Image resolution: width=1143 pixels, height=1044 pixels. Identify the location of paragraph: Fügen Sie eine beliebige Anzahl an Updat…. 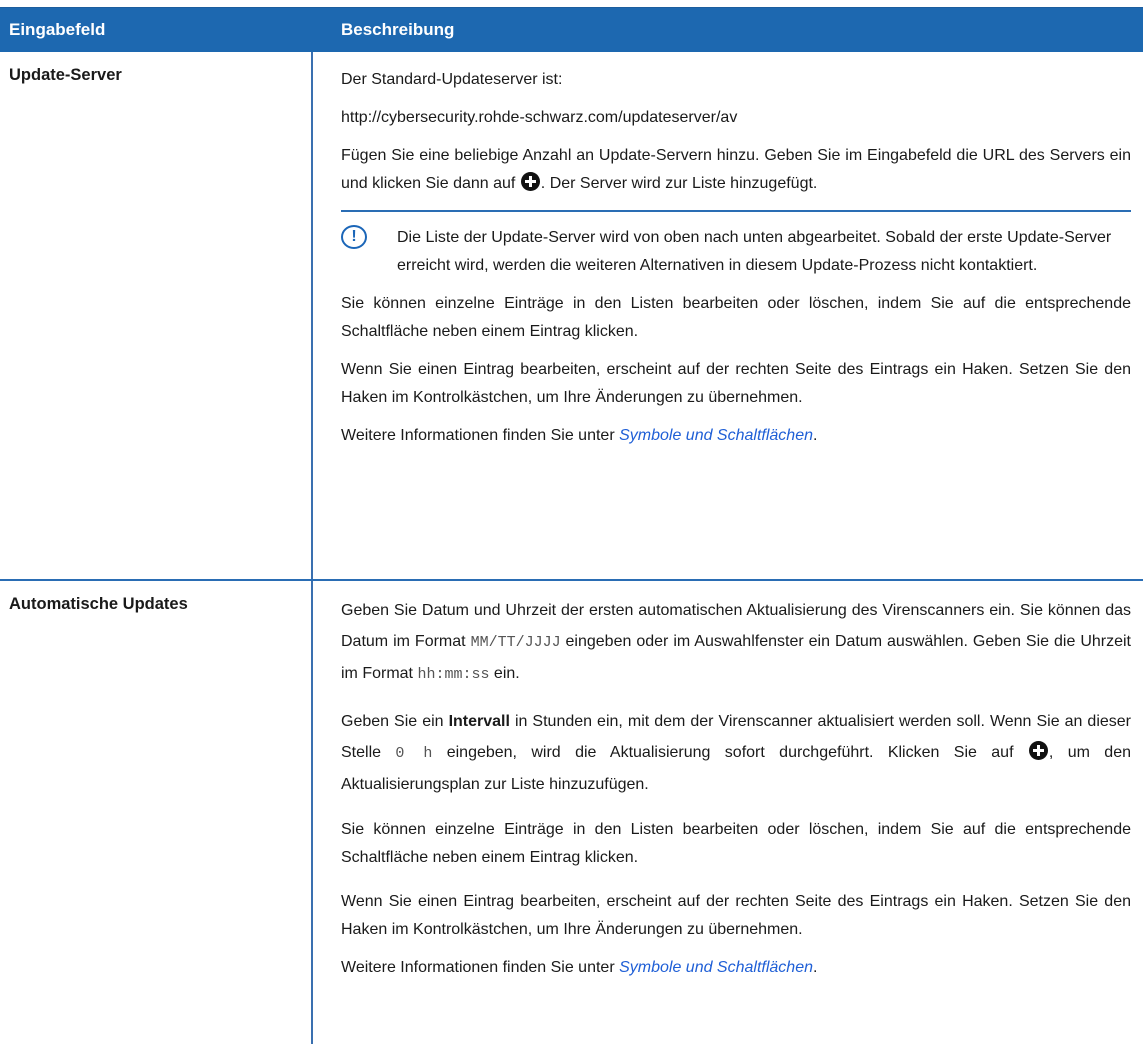
(736, 170).